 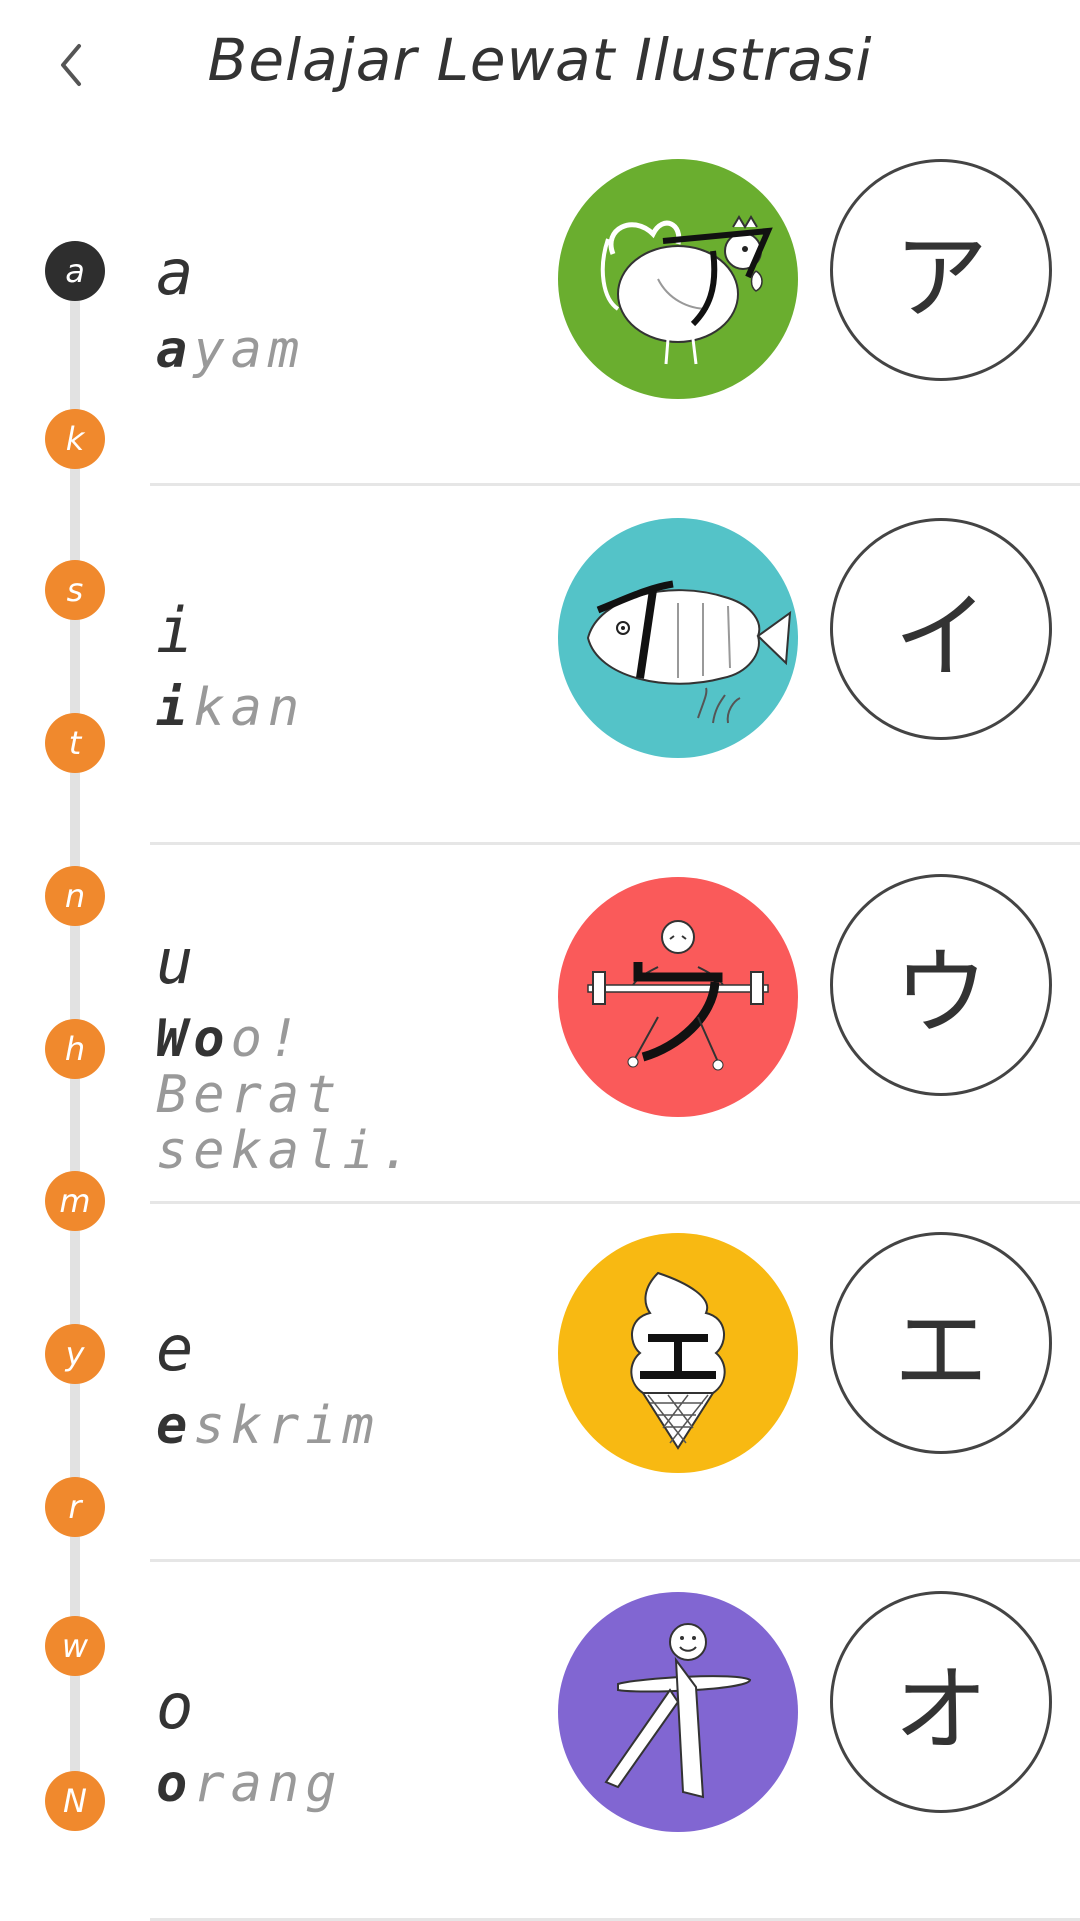 I want to click on index-item-k: k, so click(x=75, y=439).